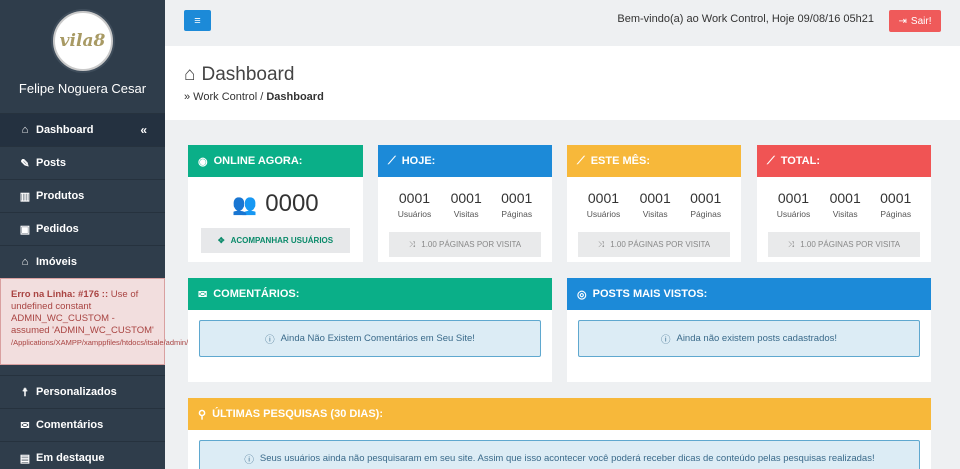 The height and width of the screenshot is (469, 960). Describe the element at coordinates (76, 392) in the screenshot. I see `sidebar-item-label: Personalizados` at that location.